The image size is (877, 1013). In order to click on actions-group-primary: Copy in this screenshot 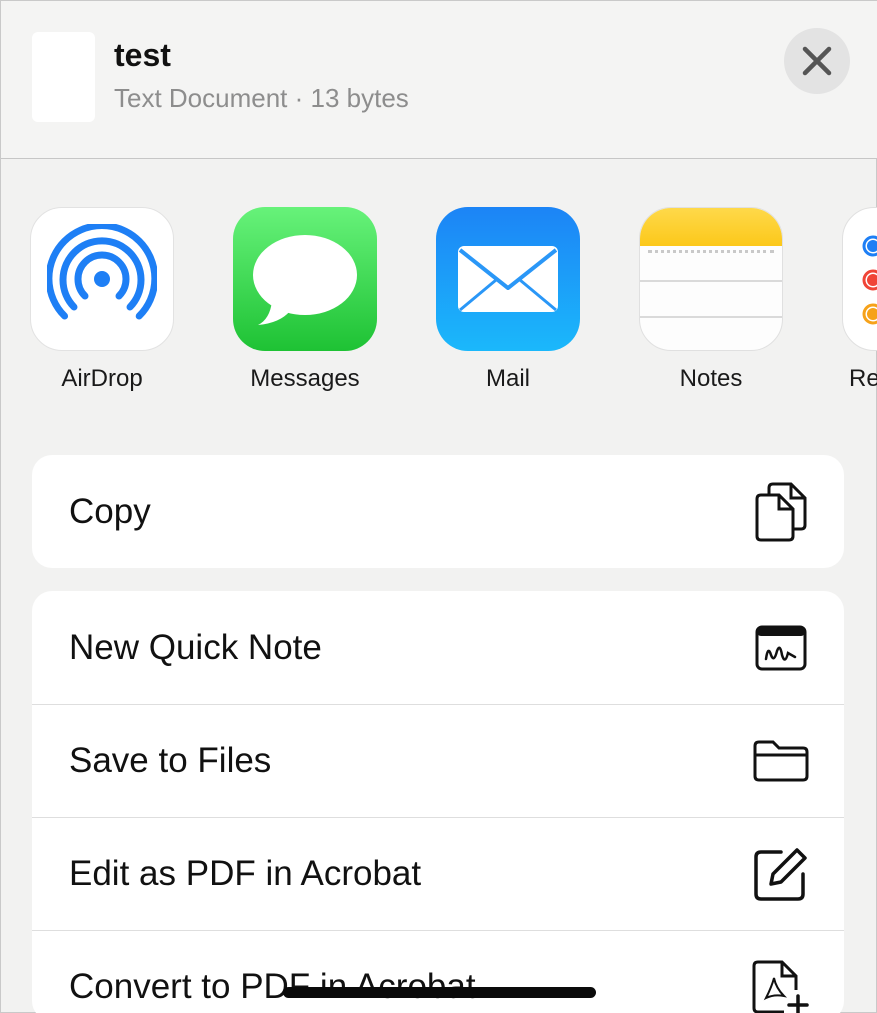, I will do `click(438, 511)`.